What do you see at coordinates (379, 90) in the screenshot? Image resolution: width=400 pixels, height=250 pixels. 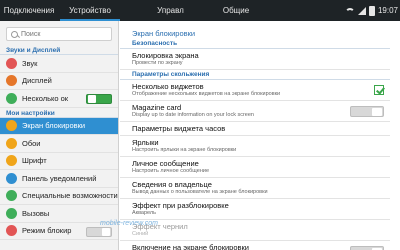 I see `checkbox` at bounding box center [379, 90].